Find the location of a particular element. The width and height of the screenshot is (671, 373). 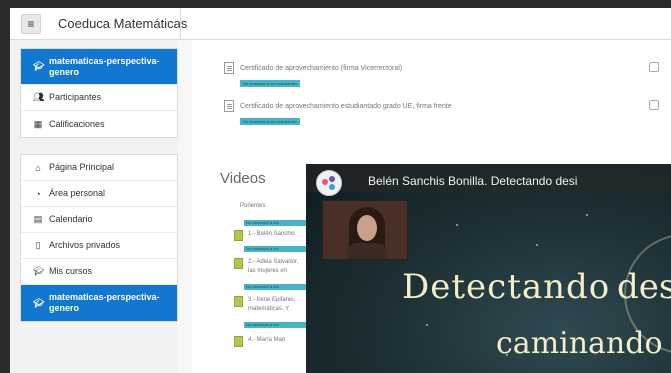

sidebar-item-pagina-principal: ⌂ Página Principal is located at coordinates (99, 168).